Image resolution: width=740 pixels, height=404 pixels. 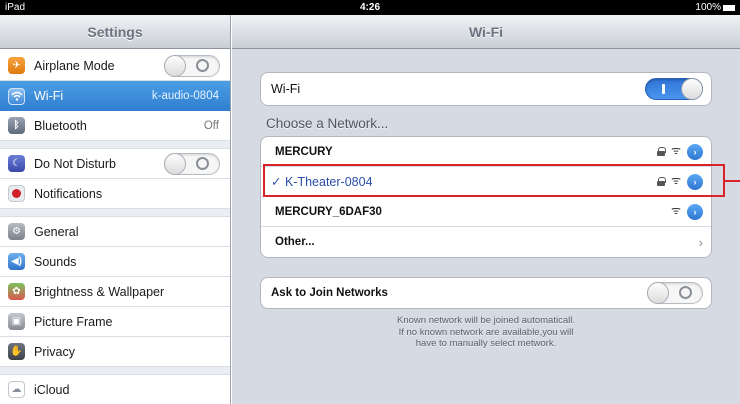 I want to click on do-not-disturb-toggle, so click(x=192, y=163).